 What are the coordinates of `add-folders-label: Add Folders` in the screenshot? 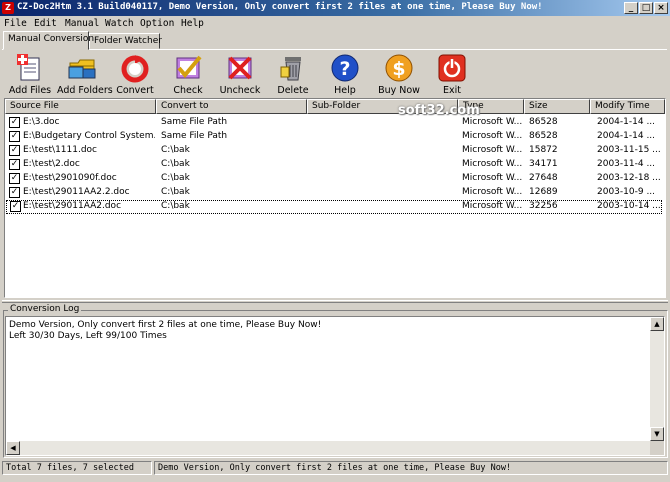 It's located at (85, 90).